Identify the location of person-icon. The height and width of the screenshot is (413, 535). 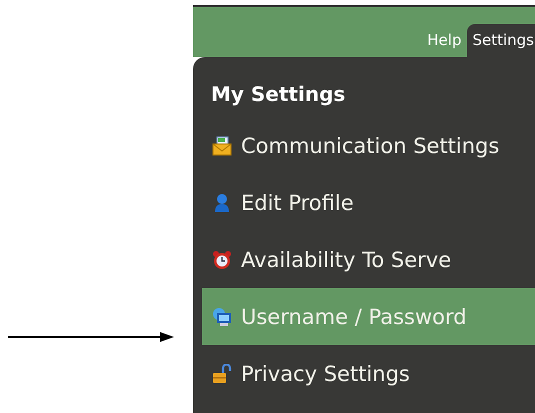
(222, 202).